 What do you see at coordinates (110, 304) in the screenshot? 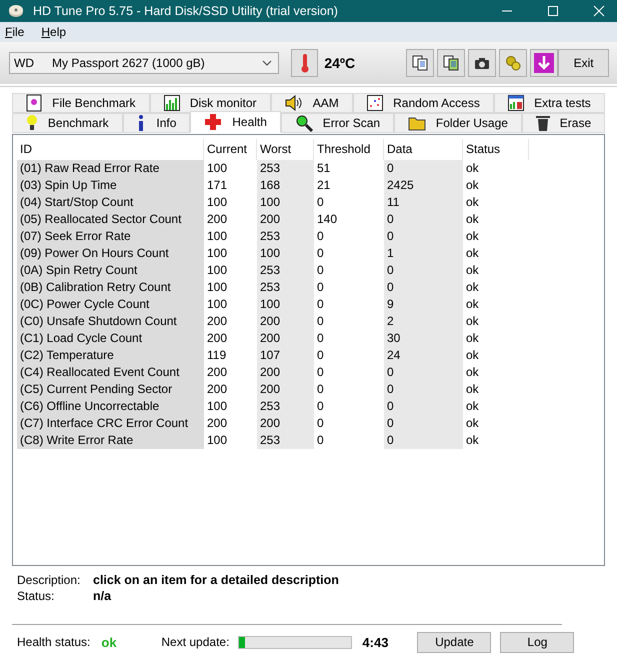
I see `table-cell: (0C) Power Cycle Count` at bounding box center [110, 304].